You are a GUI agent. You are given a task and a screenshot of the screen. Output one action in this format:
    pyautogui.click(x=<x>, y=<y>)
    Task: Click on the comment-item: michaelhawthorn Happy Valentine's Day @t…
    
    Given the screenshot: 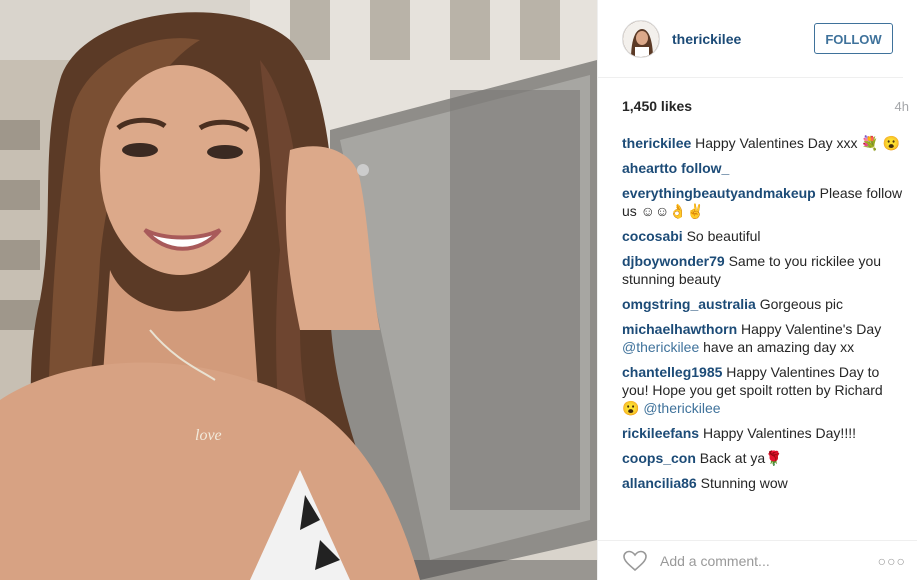 What is the action you would take?
    pyautogui.click(x=762, y=338)
    